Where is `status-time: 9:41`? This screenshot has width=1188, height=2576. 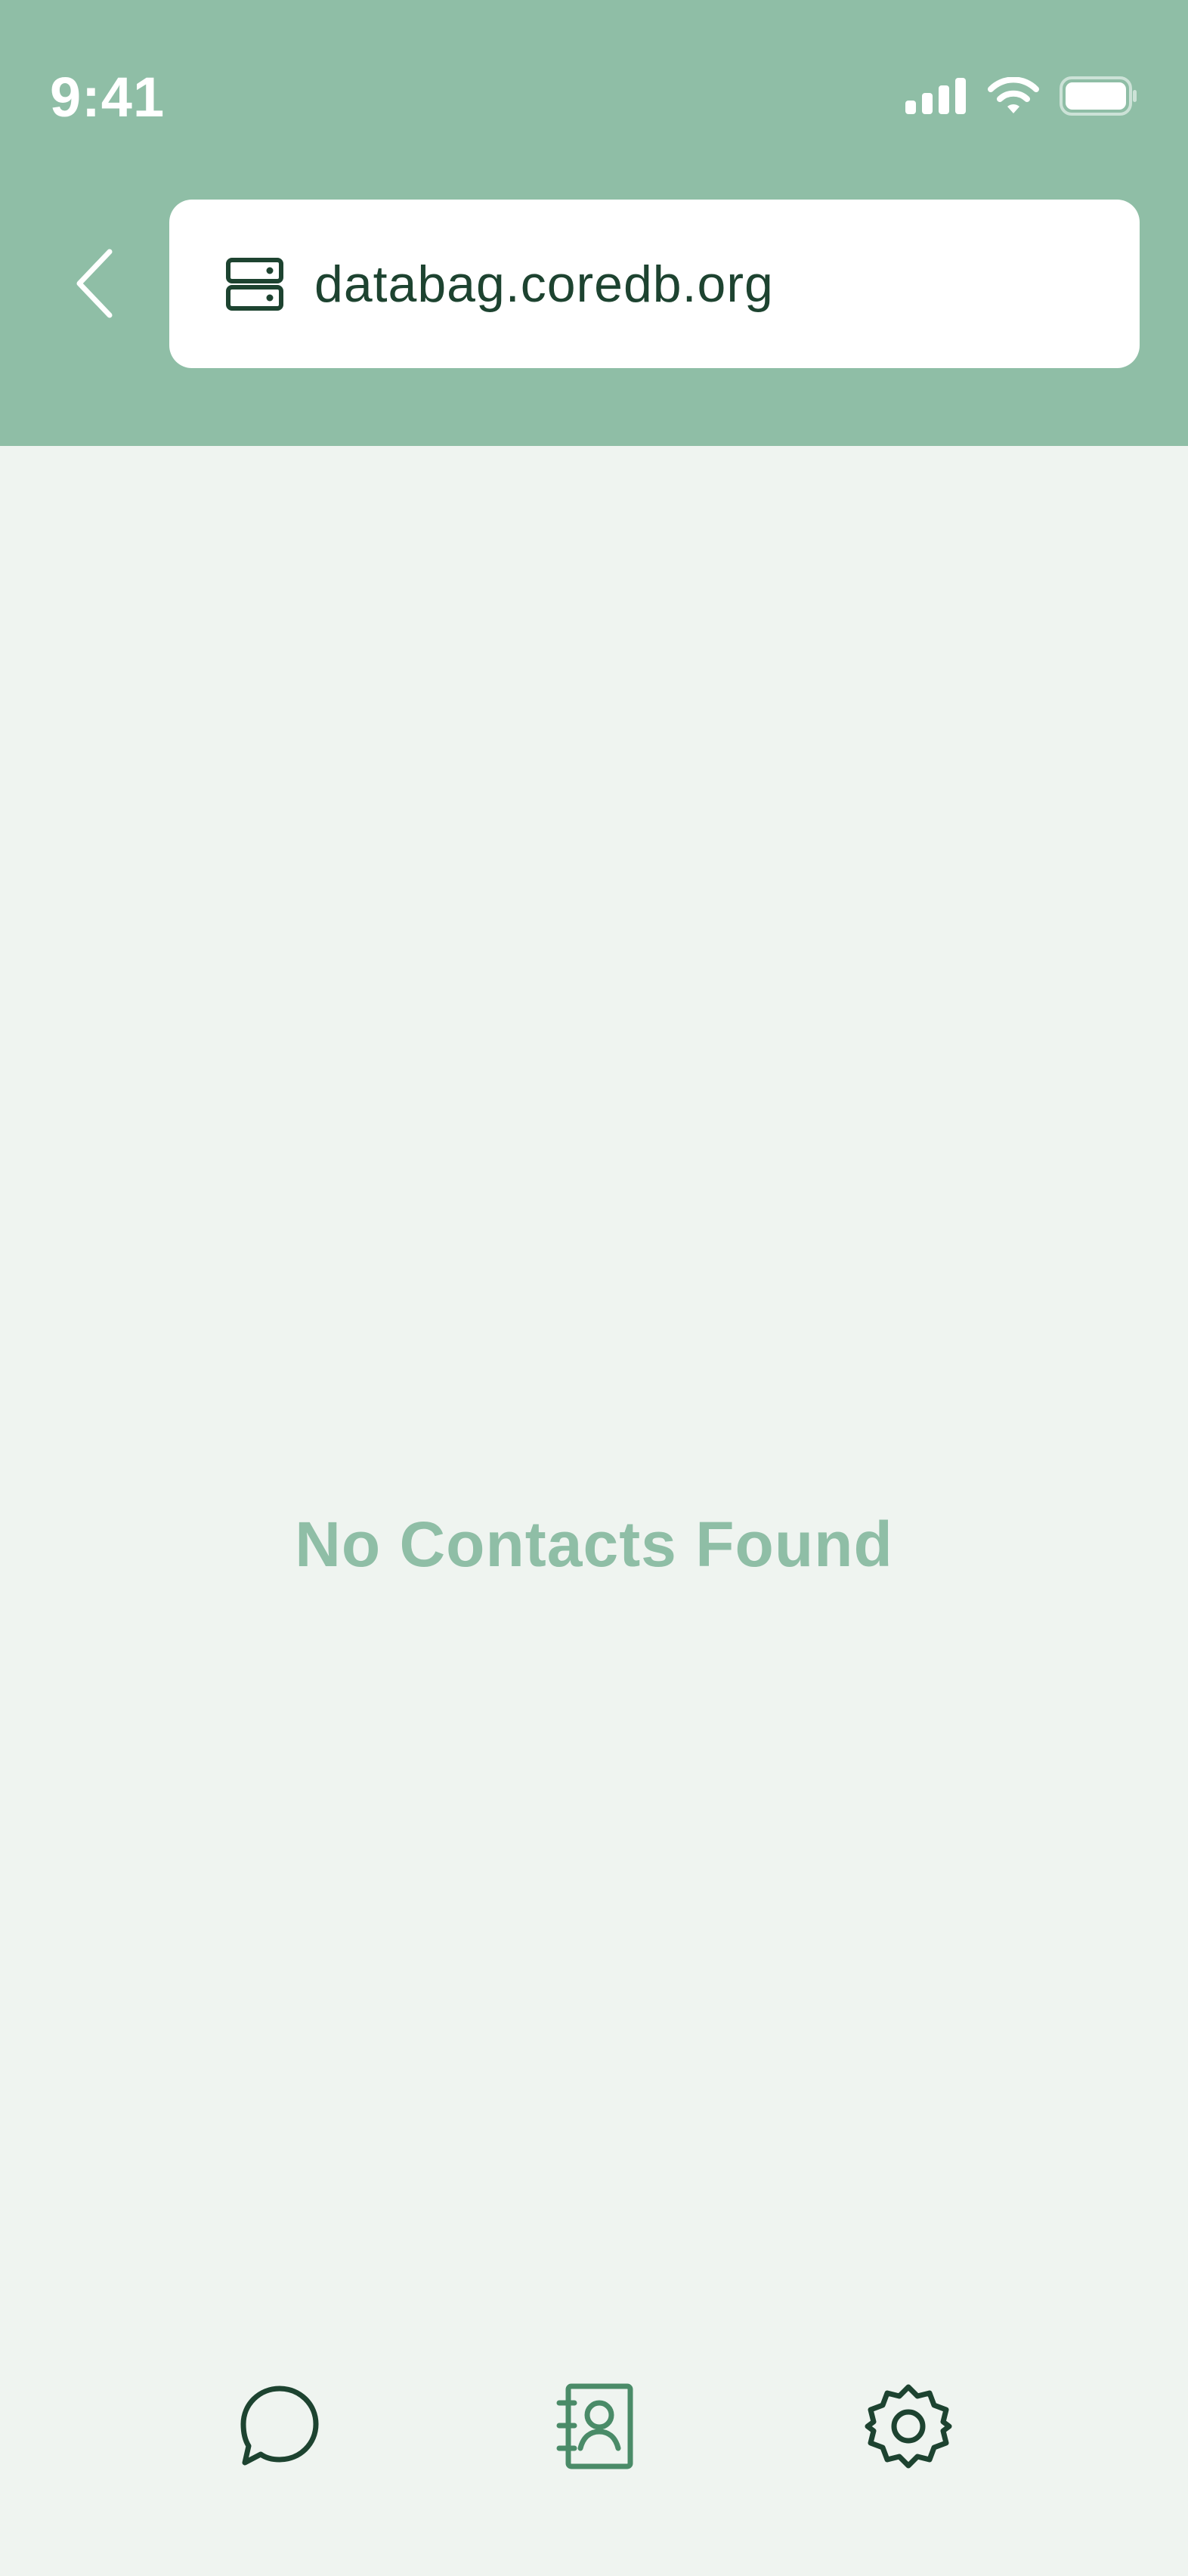
status-time: 9:41 is located at coordinates (108, 97).